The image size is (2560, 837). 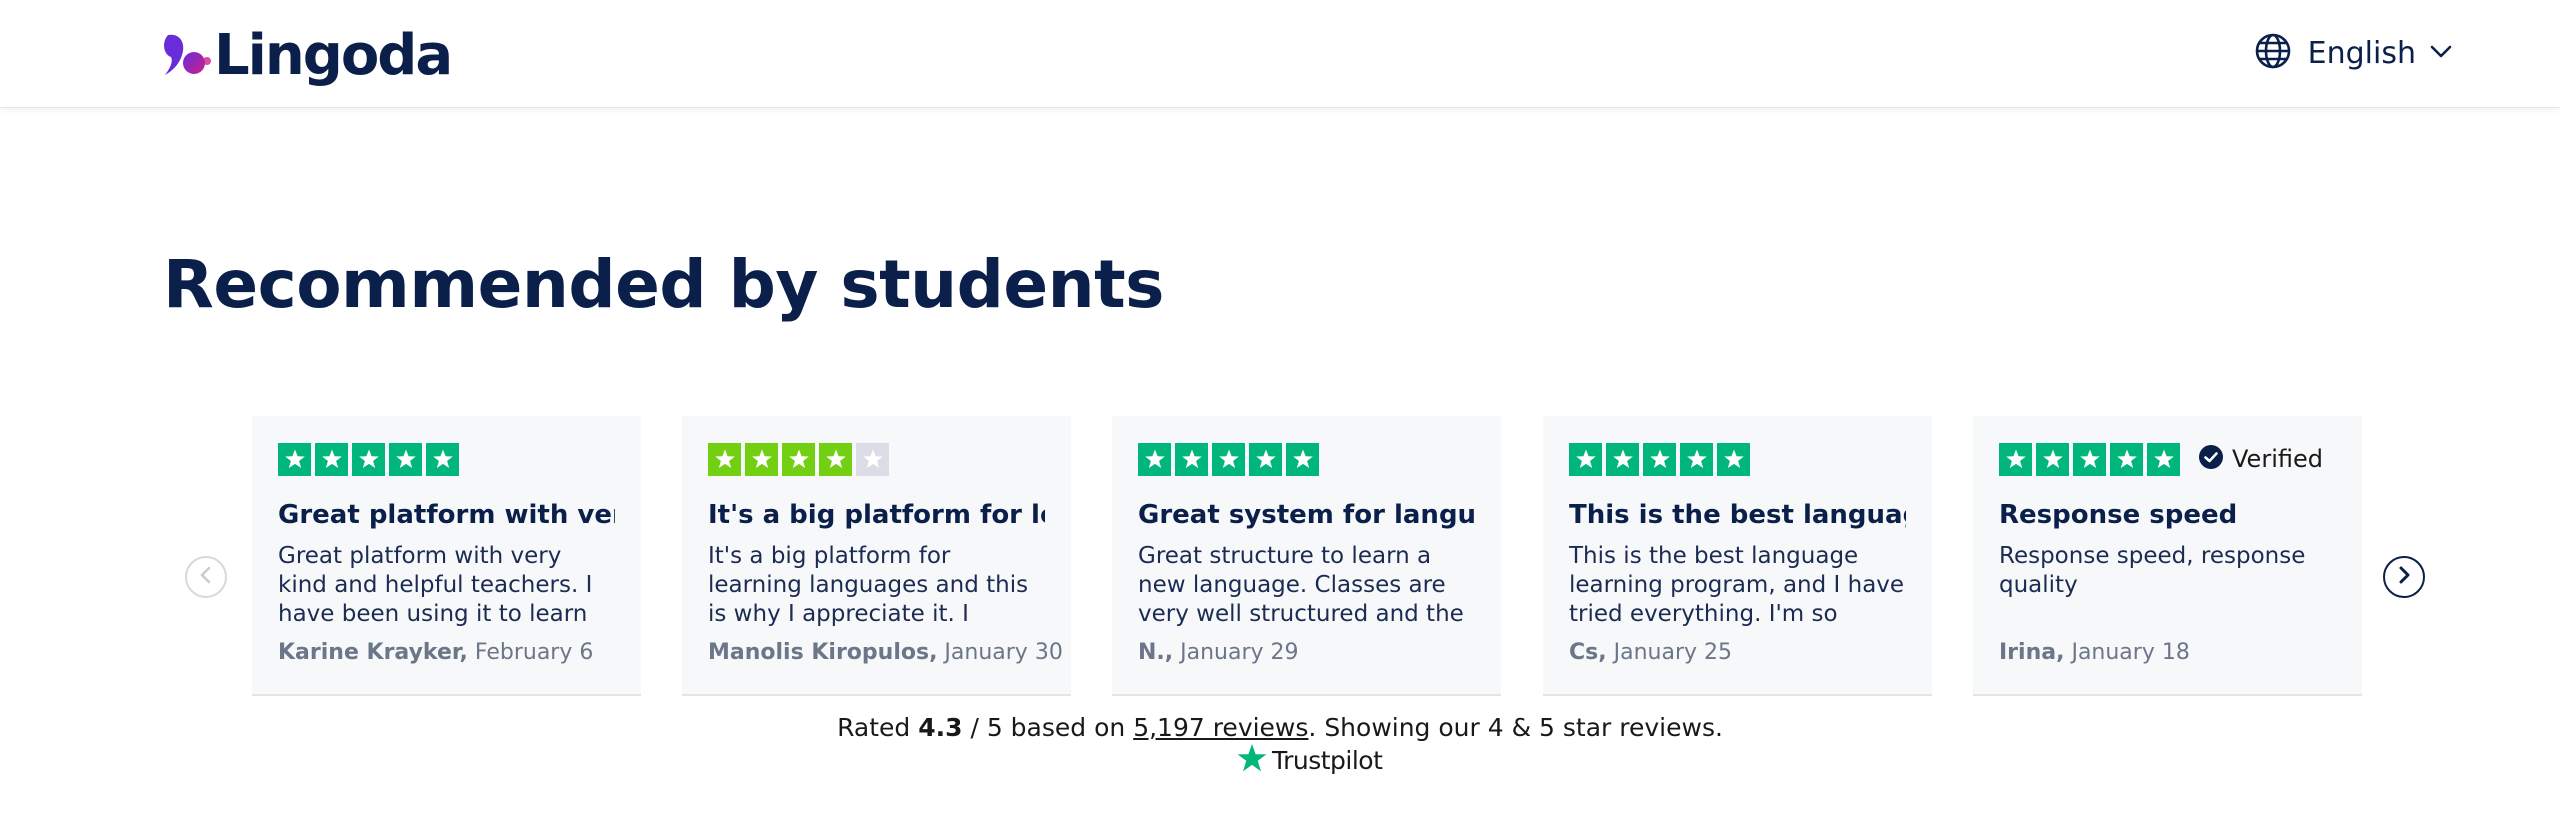 I want to click on summary-rating: 4.3, so click(x=940, y=727).